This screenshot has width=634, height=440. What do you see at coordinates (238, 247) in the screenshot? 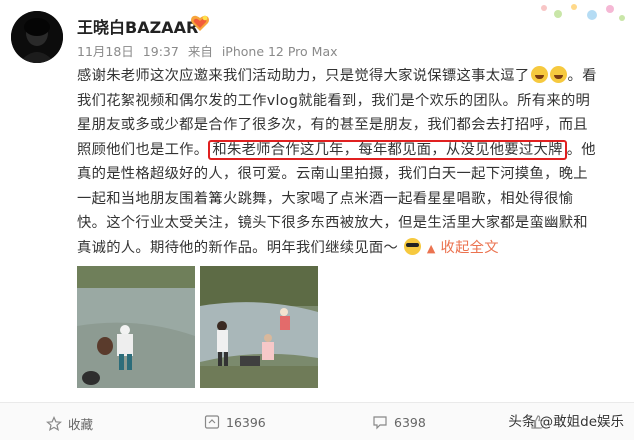
I see `post-line: 真诚的人。期待他的新作品。明年我们继续见面～` at bounding box center [238, 247].